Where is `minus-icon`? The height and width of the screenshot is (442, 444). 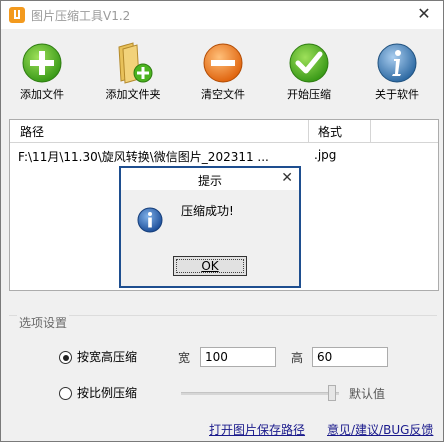
minus-icon is located at coordinates (223, 63).